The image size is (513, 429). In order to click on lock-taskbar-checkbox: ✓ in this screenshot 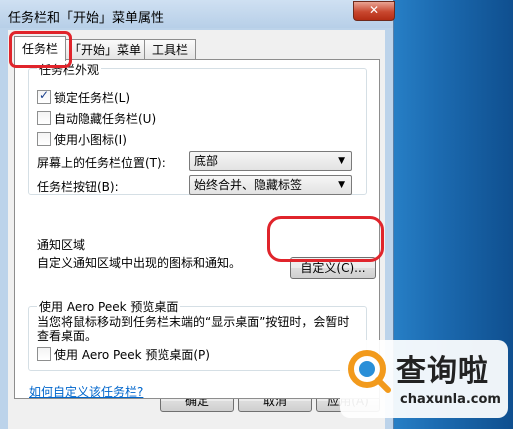, I will do `click(44, 96)`.